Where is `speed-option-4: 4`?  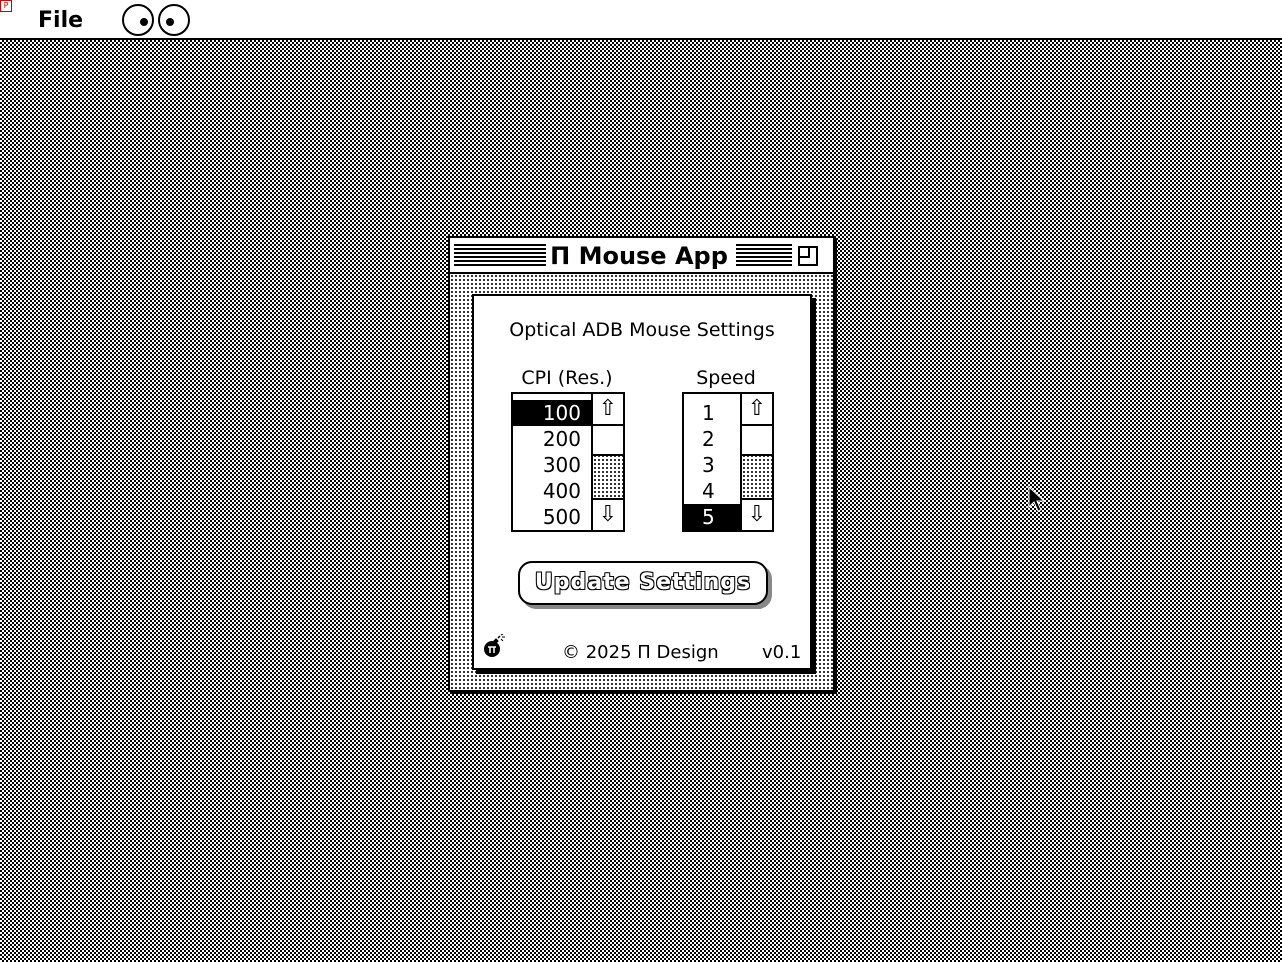 speed-option-4: 4 is located at coordinates (713, 491).